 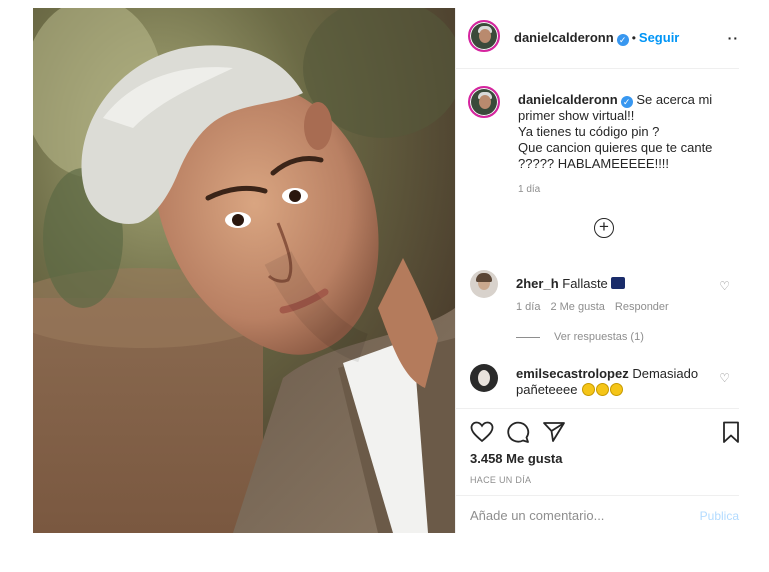 I want to click on comment-meta: 1 día 2 Me gusta Responder, so click(x=597, y=307).